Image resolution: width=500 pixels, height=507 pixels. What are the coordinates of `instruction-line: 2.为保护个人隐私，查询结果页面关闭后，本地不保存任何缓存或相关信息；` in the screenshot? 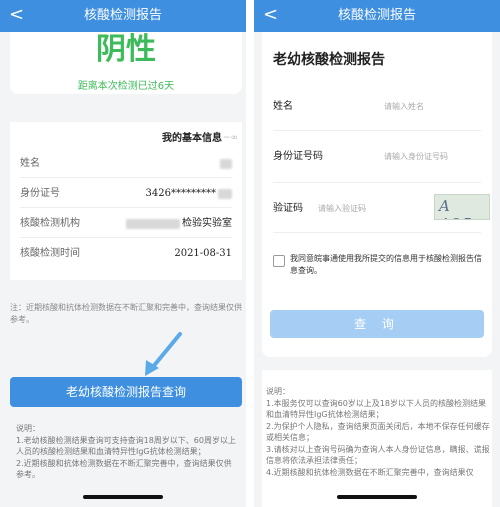 It's located at (378, 432).